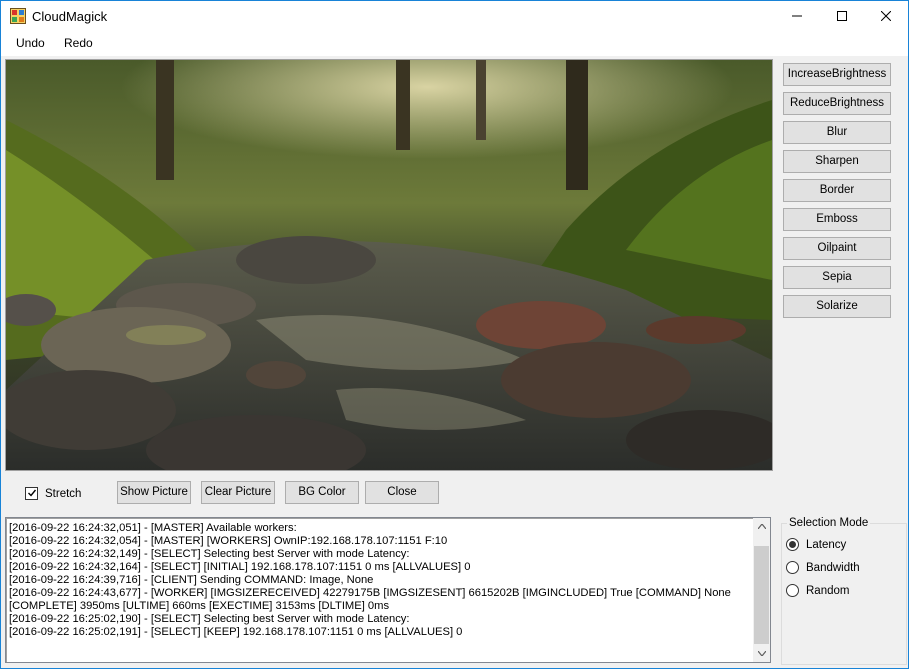 The image size is (909, 669). Describe the element at coordinates (322, 492) in the screenshot. I see `bg-color-button: BG Color` at that location.